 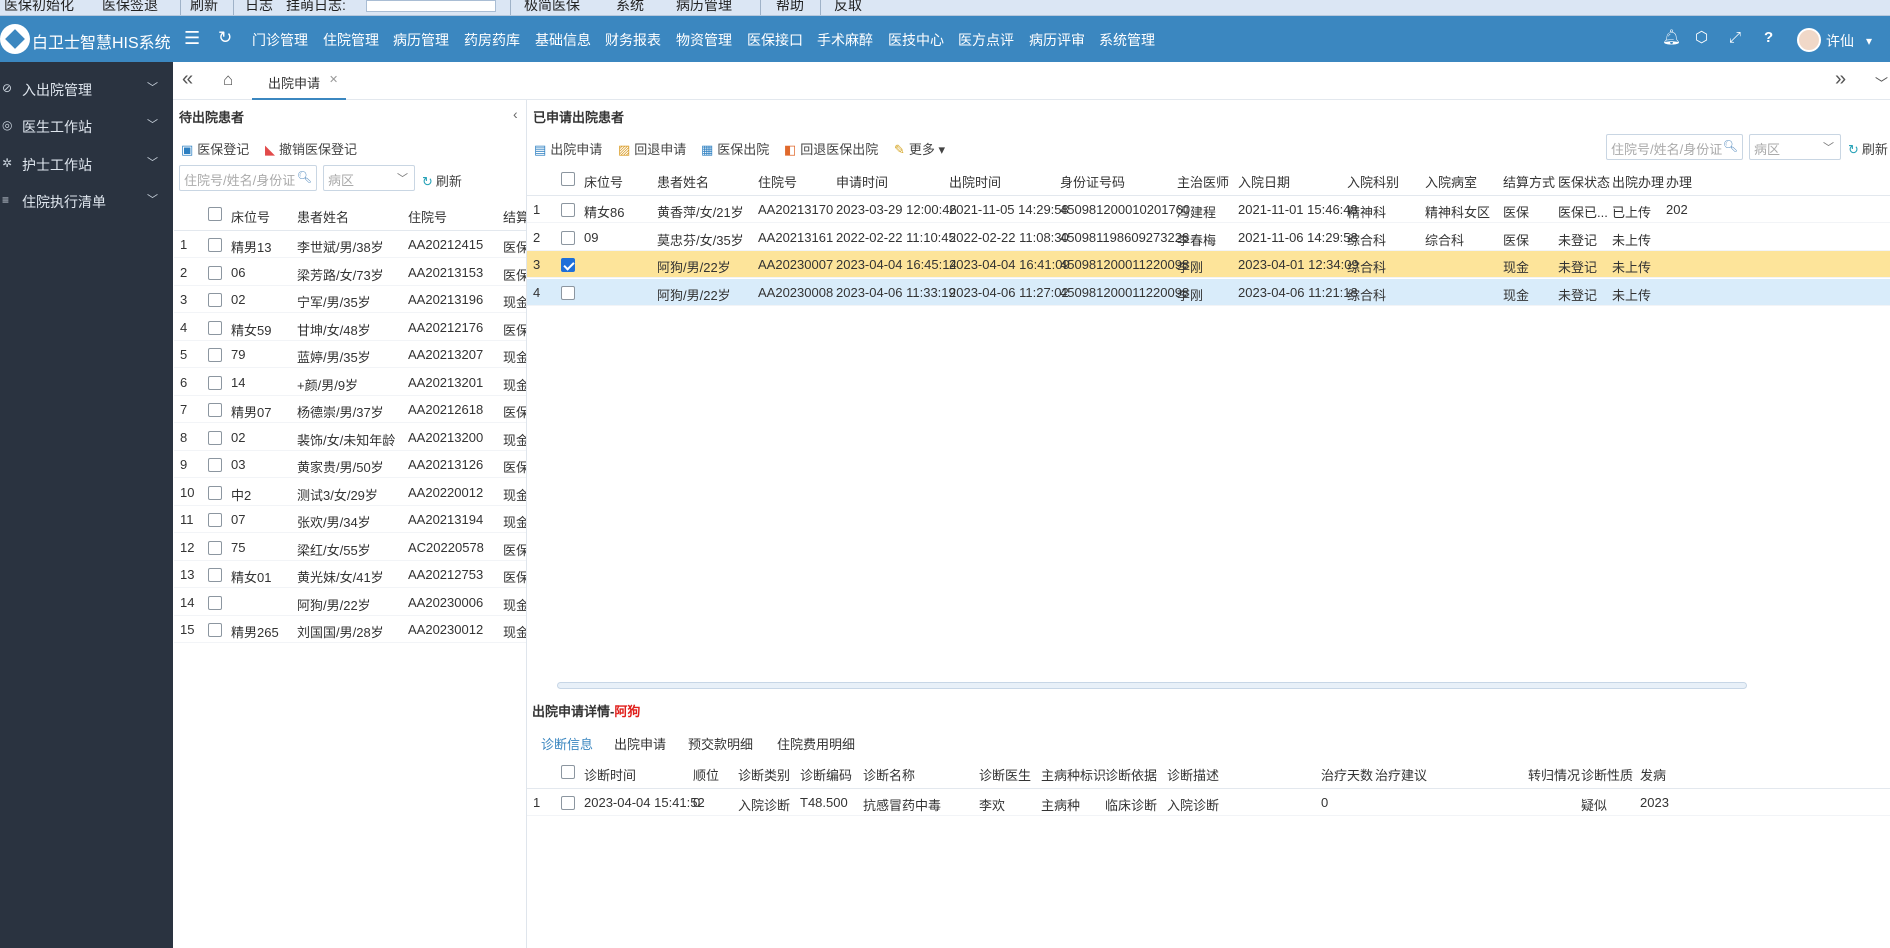 I want to click on column-header: 诊断医生, so click(x=1005, y=774).